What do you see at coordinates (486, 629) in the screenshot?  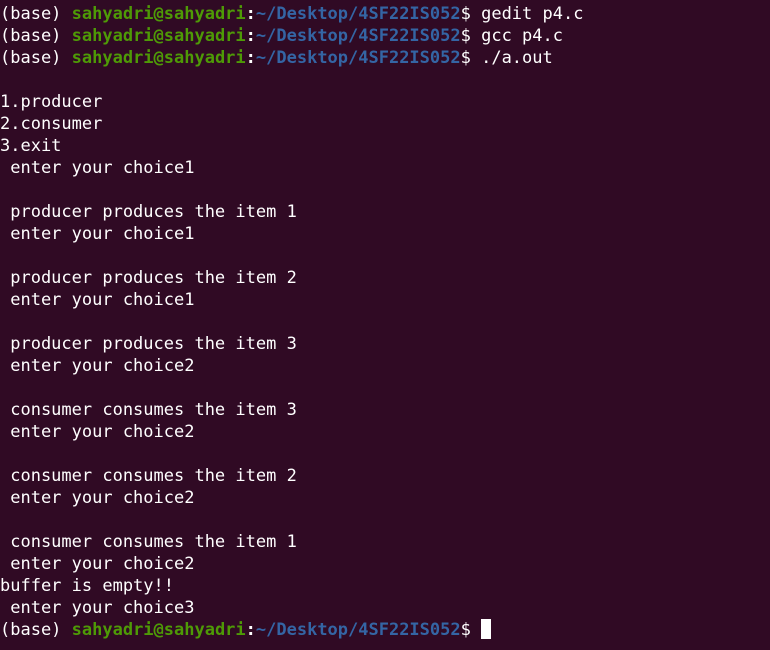 I see `text-cursor` at bounding box center [486, 629].